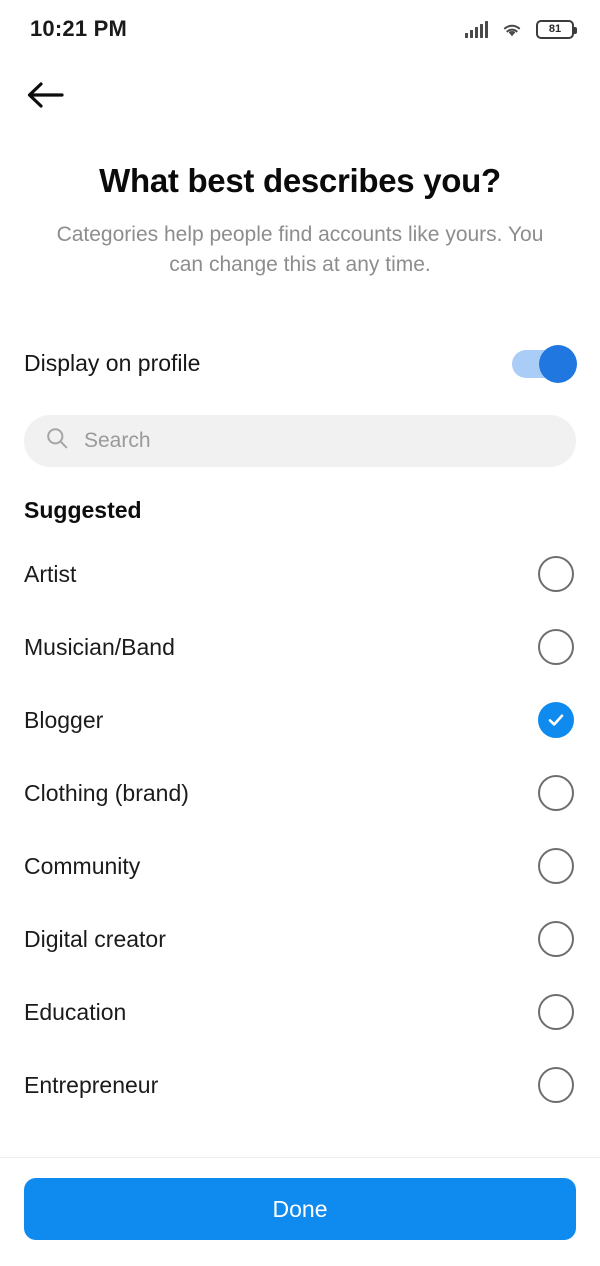 The height and width of the screenshot is (1266, 600). Describe the element at coordinates (300, 720) in the screenshot. I see `category-row: Blogger` at that location.